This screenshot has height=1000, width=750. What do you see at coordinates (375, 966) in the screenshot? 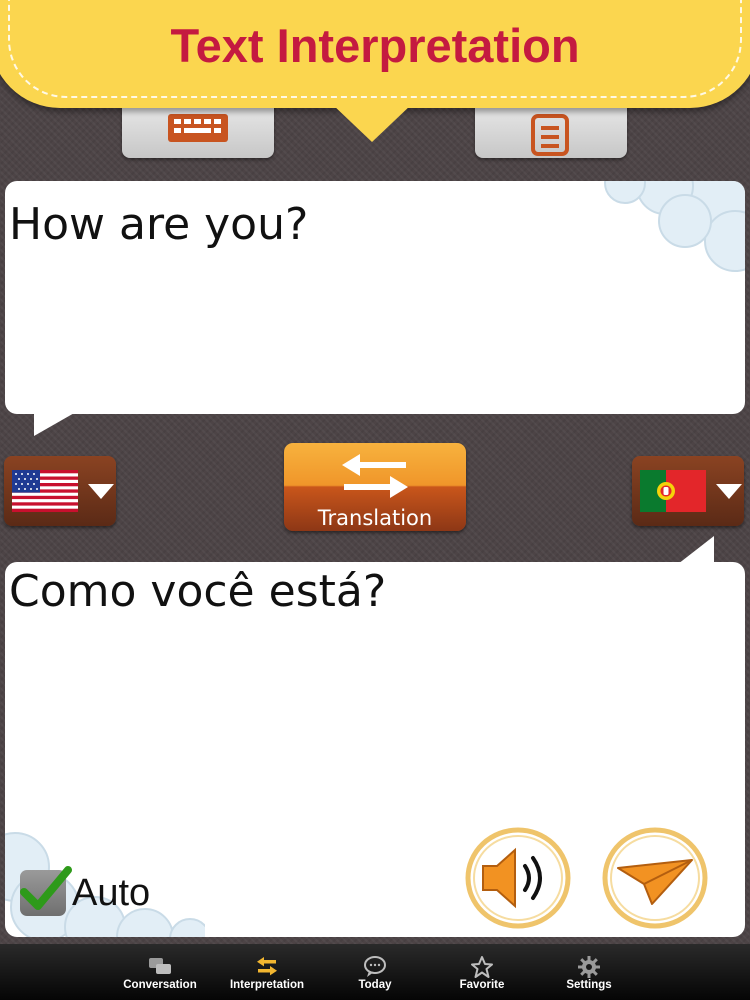
I see `speech-bubble-icon` at bounding box center [375, 966].